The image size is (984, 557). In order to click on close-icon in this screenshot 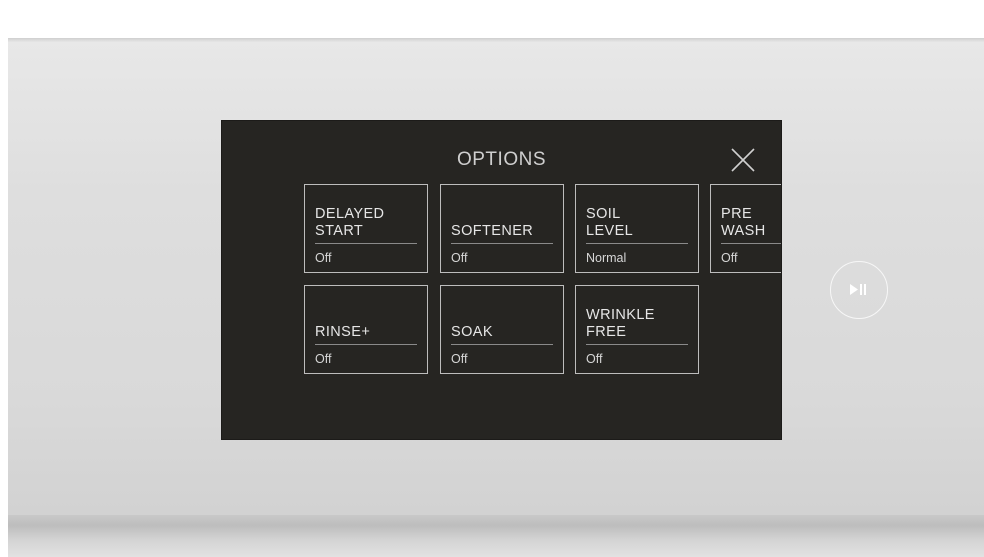, I will do `click(743, 160)`.